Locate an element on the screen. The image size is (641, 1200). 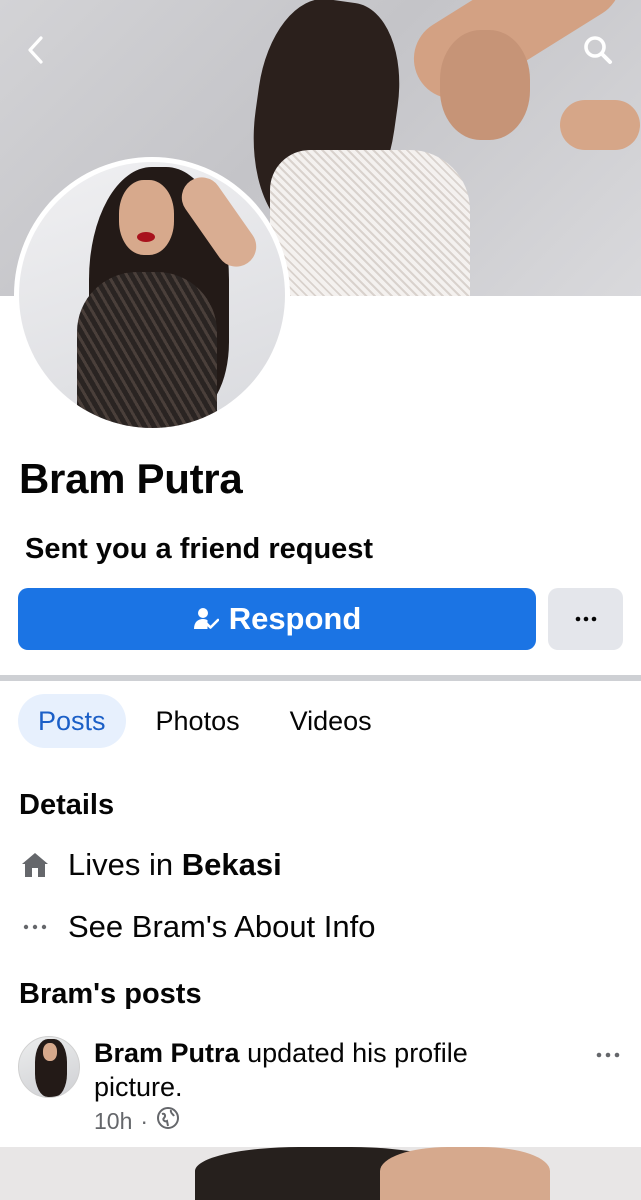
chevron-left-icon is located at coordinates (35, 50).